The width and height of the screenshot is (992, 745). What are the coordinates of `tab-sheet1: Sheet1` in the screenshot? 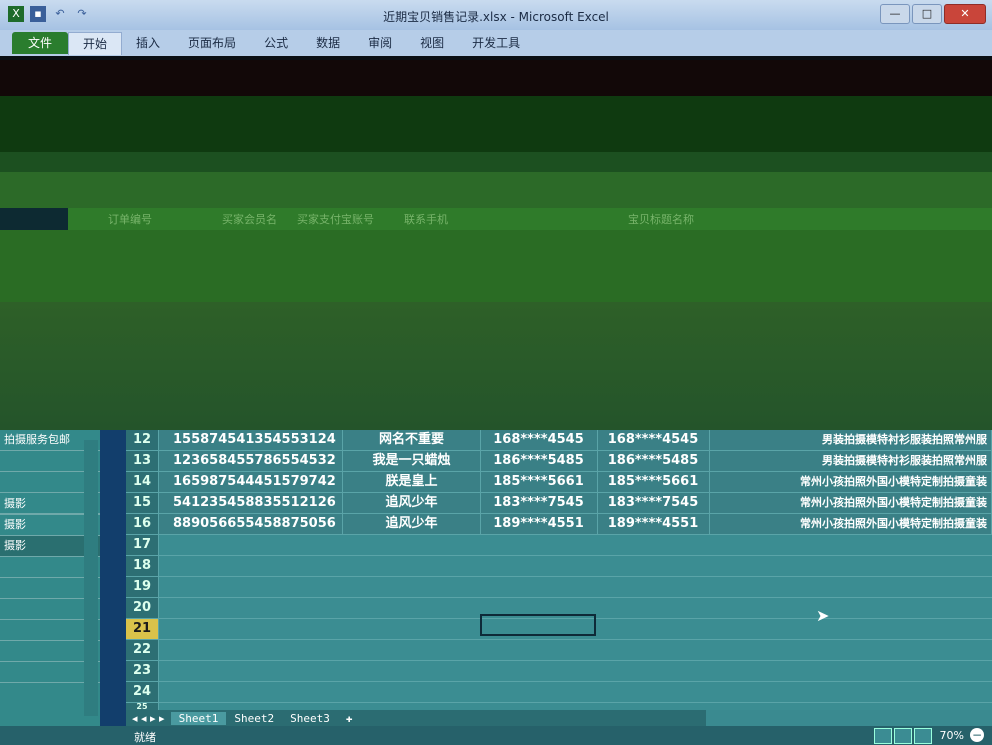 It's located at (198, 718).